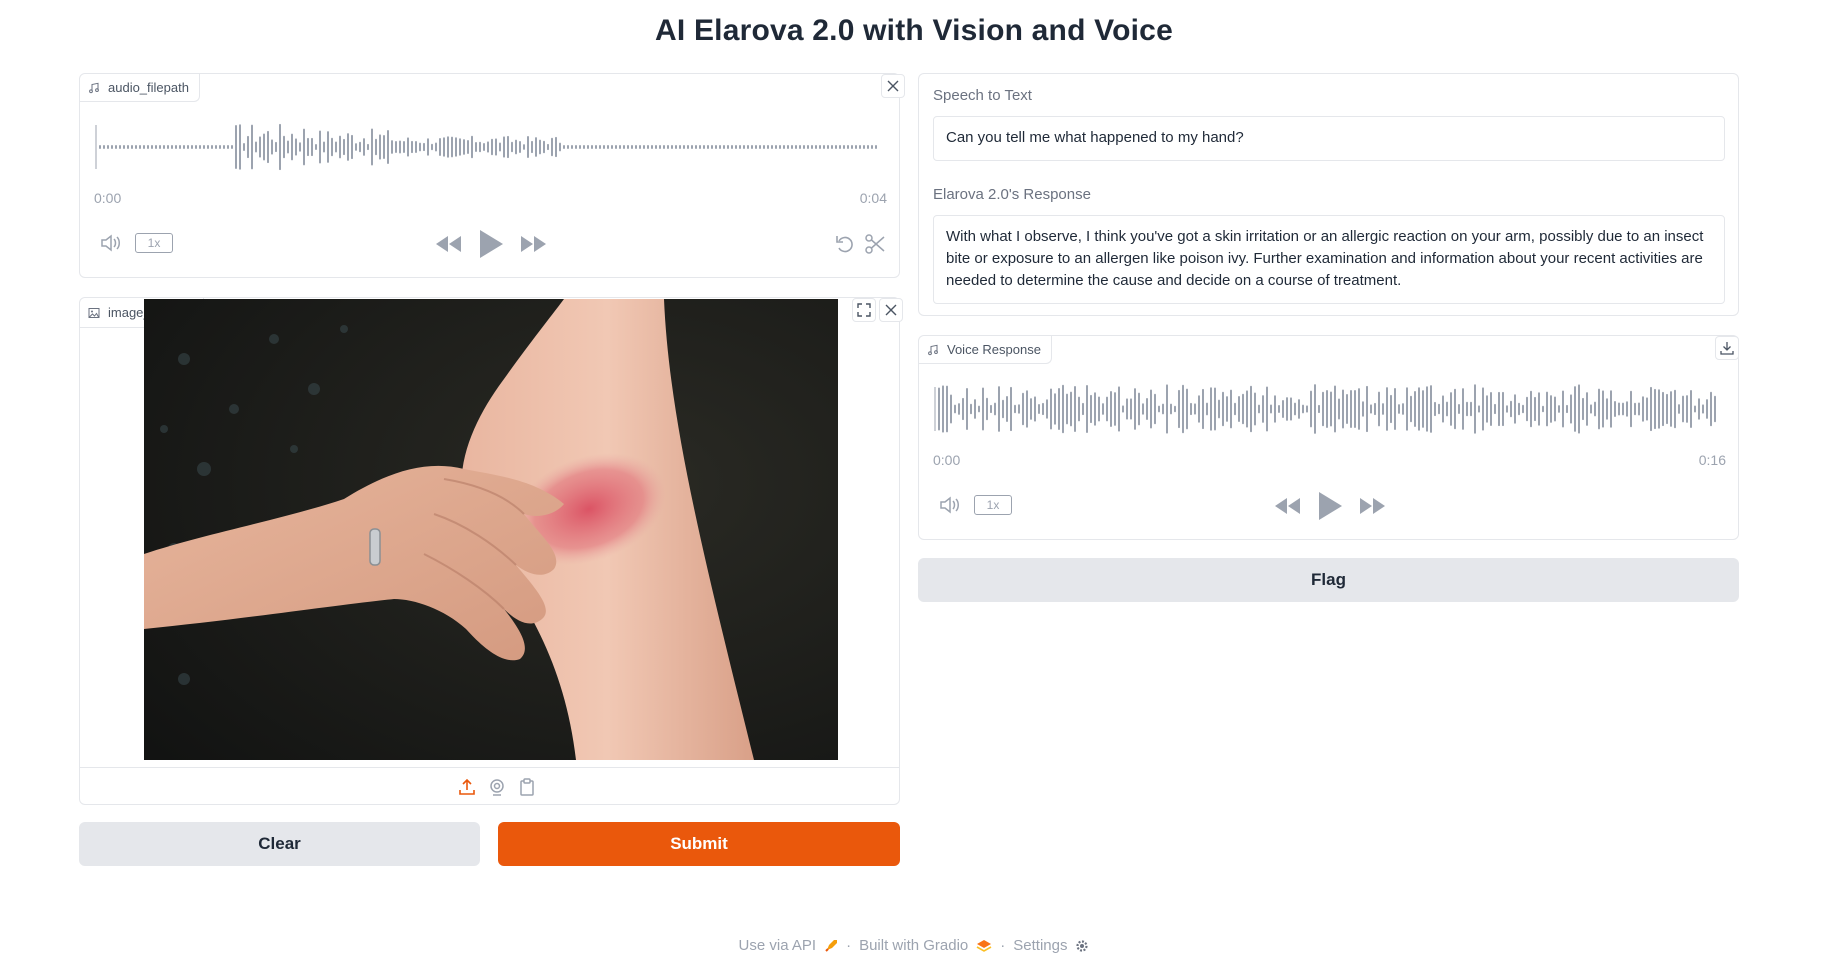 This screenshot has height=957, width=1828. Describe the element at coordinates (1328, 580) in the screenshot. I see `flag-button: Flag` at that location.